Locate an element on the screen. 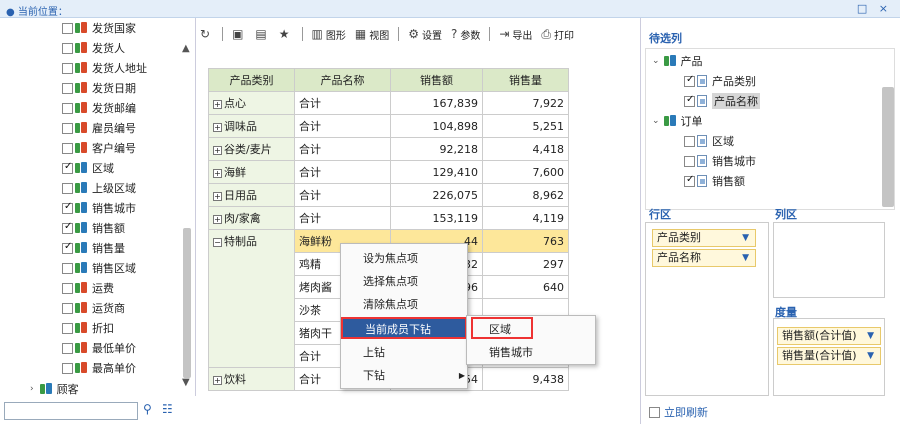 The image size is (900, 424). sales-cell: 104,898 is located at coordinates (436, 126).